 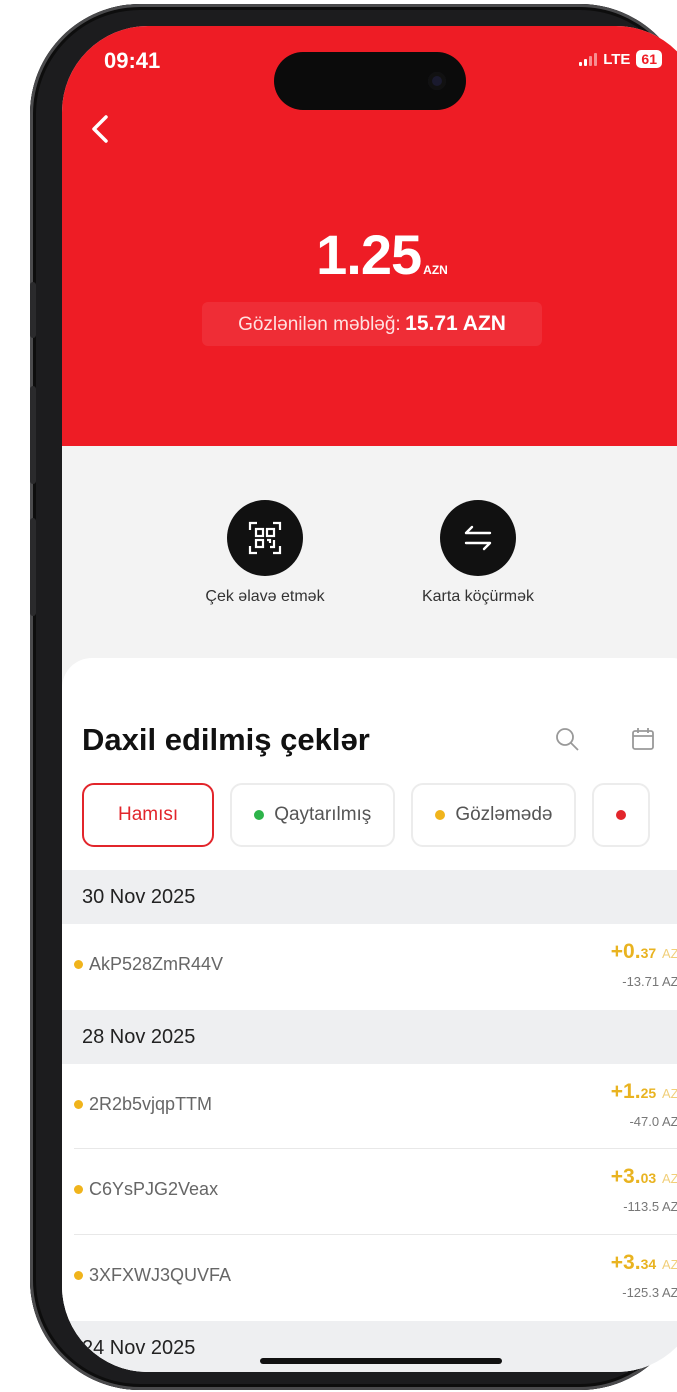 I want to click on expected-label: Gözlənilən məbləğ:, so click(x=319, y=324).